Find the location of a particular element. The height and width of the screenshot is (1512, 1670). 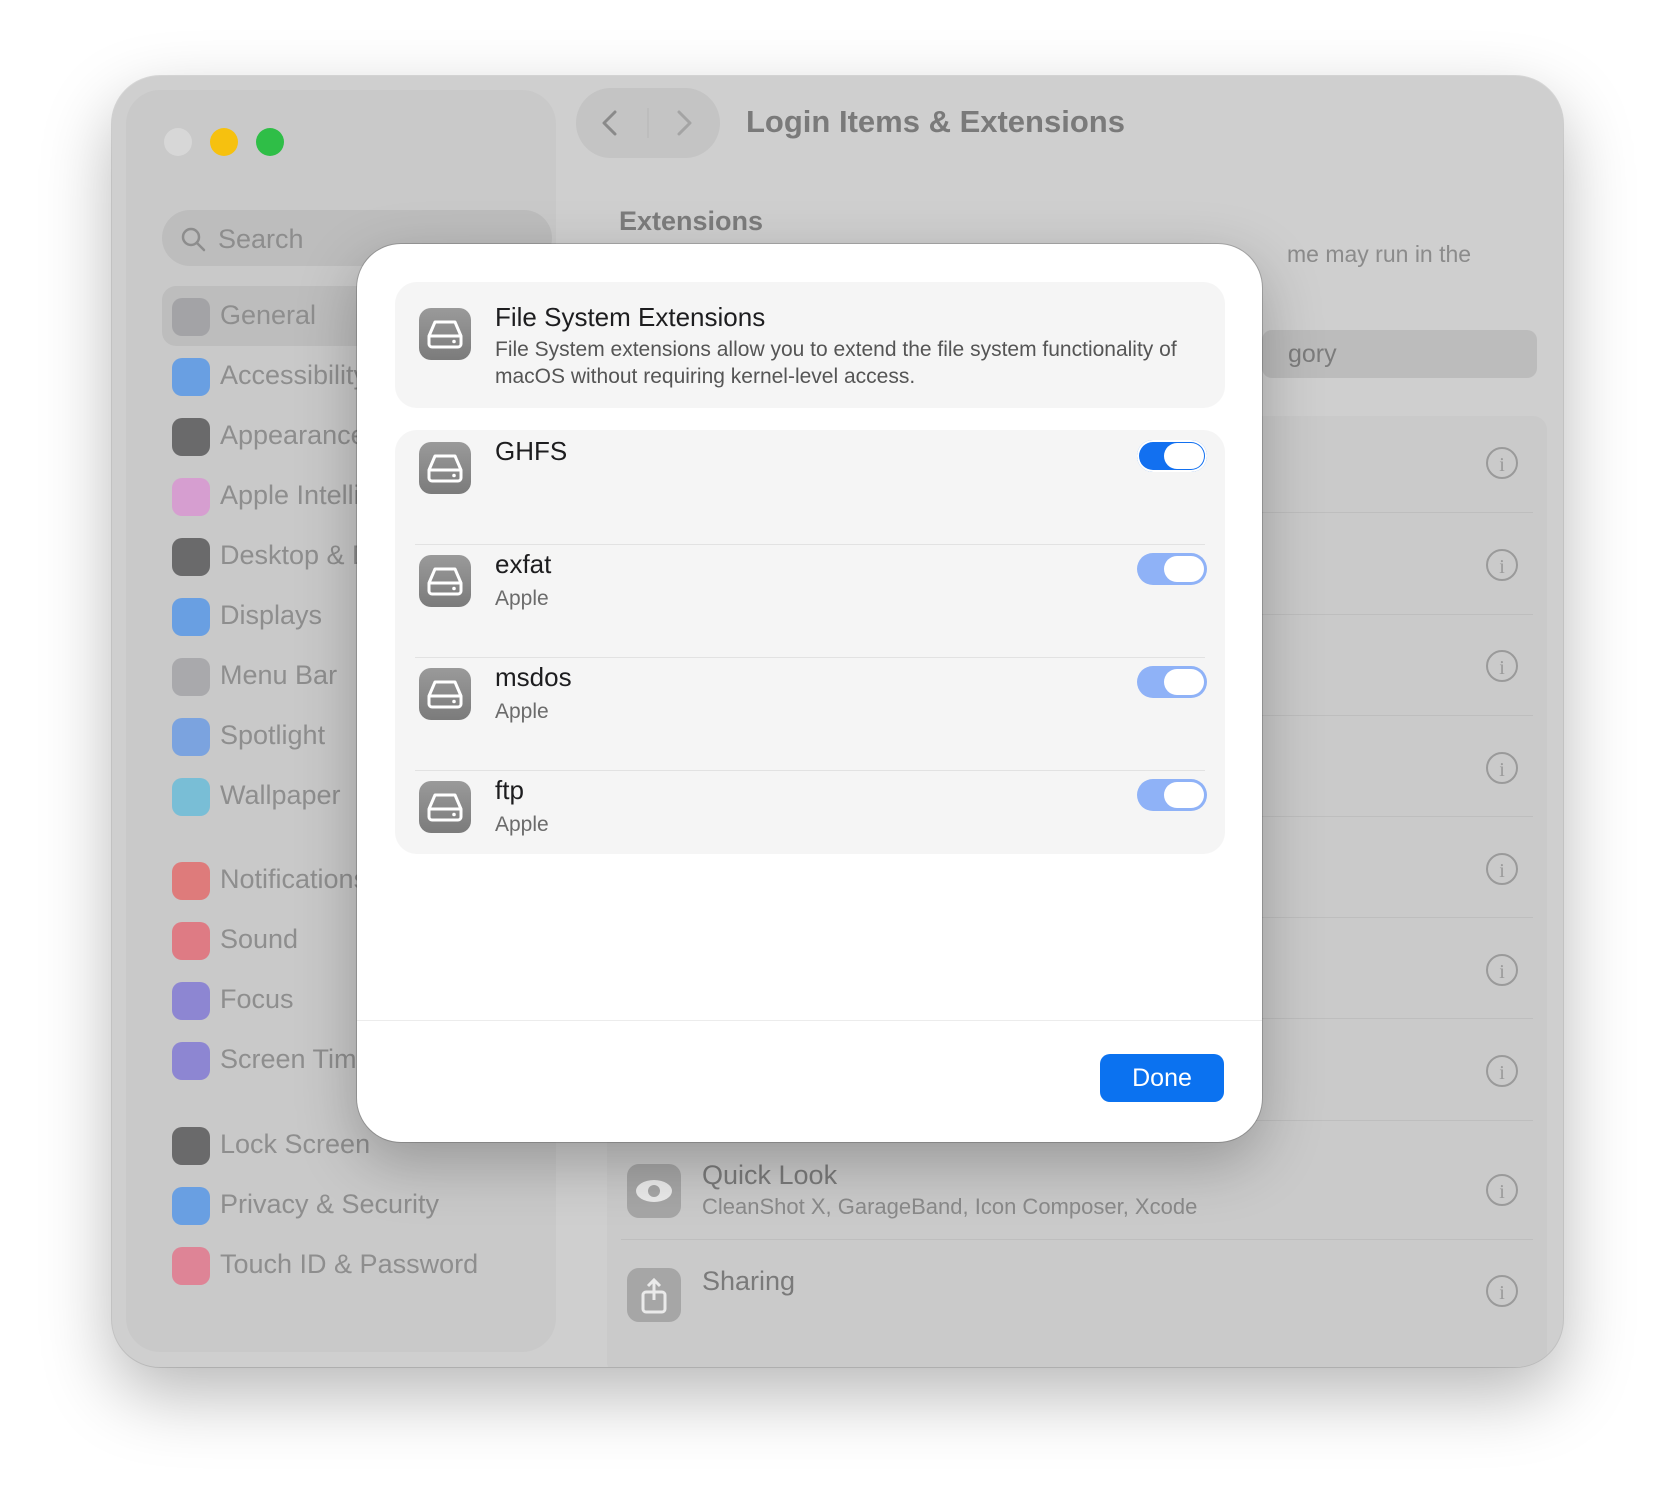

navigation-buttons is located at coordinates (648, 123).